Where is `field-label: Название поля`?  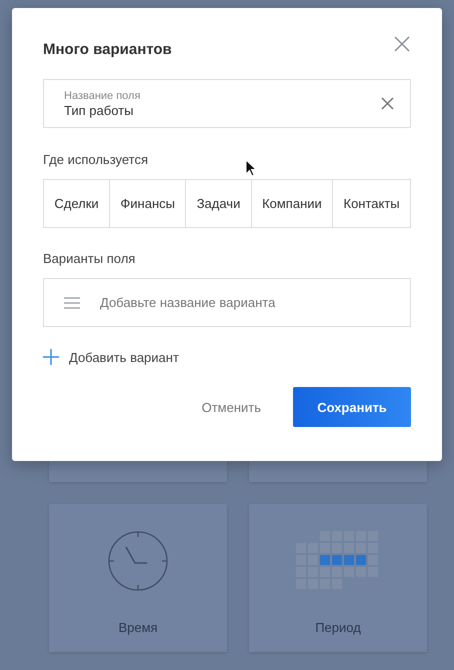
field-label: Название поля is located at coordinates (102, 96).